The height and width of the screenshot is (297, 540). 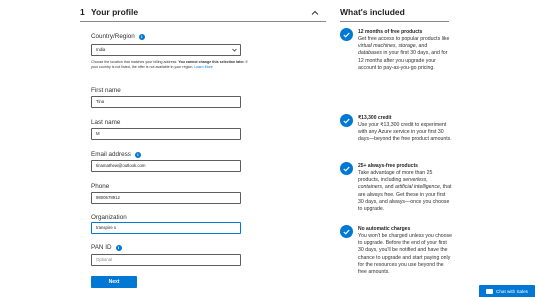 What do you see at coordinates (390, 32) in the screenshot?
I see `benefit-title: 12 months of free products` at bounding box center [390, 32].